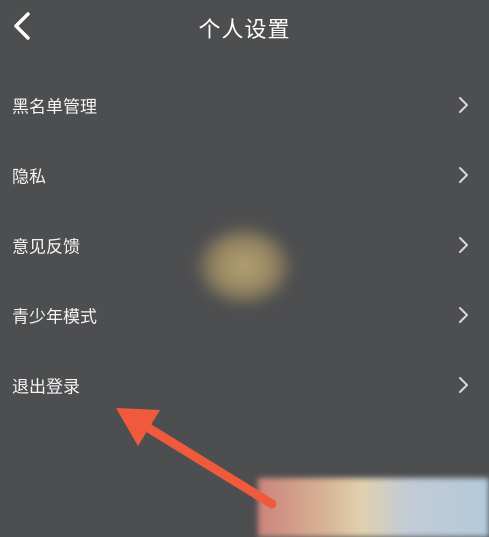 The width and height of the screenshot is (489, 537). What do you see at coordinates (244, 385) in the screenshot?
I see `menu-item-logout: 退出登录` at bounding box center [244, 385].